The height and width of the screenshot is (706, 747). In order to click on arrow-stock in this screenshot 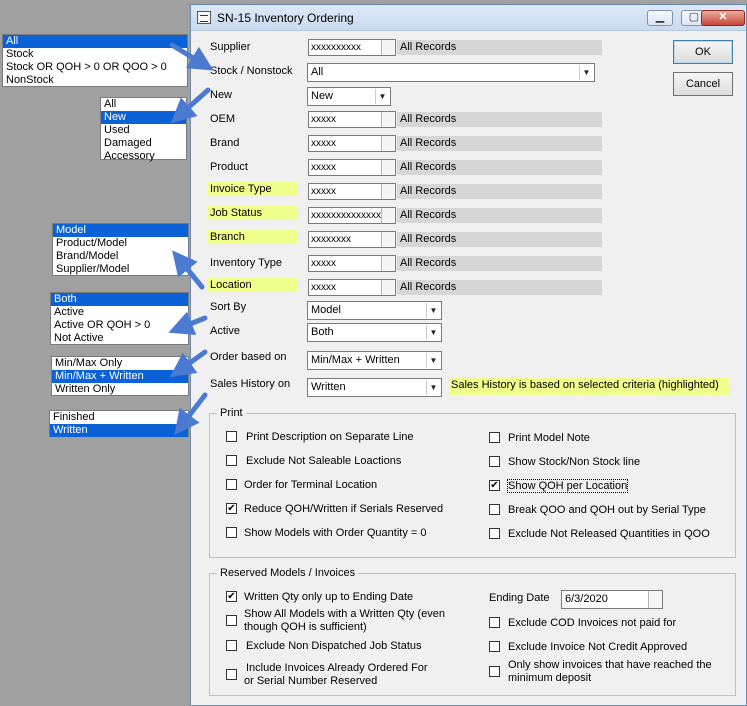, I will do `click(191, 56)`.